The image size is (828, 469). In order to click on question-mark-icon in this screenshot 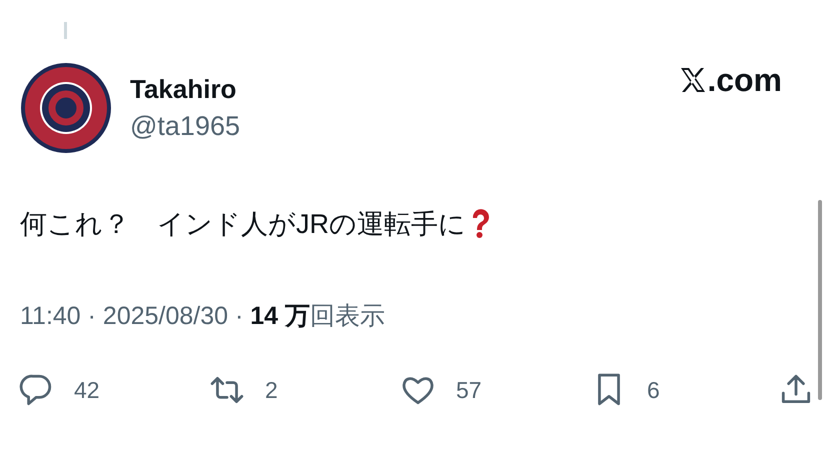, I will do `click(481, 224)`.